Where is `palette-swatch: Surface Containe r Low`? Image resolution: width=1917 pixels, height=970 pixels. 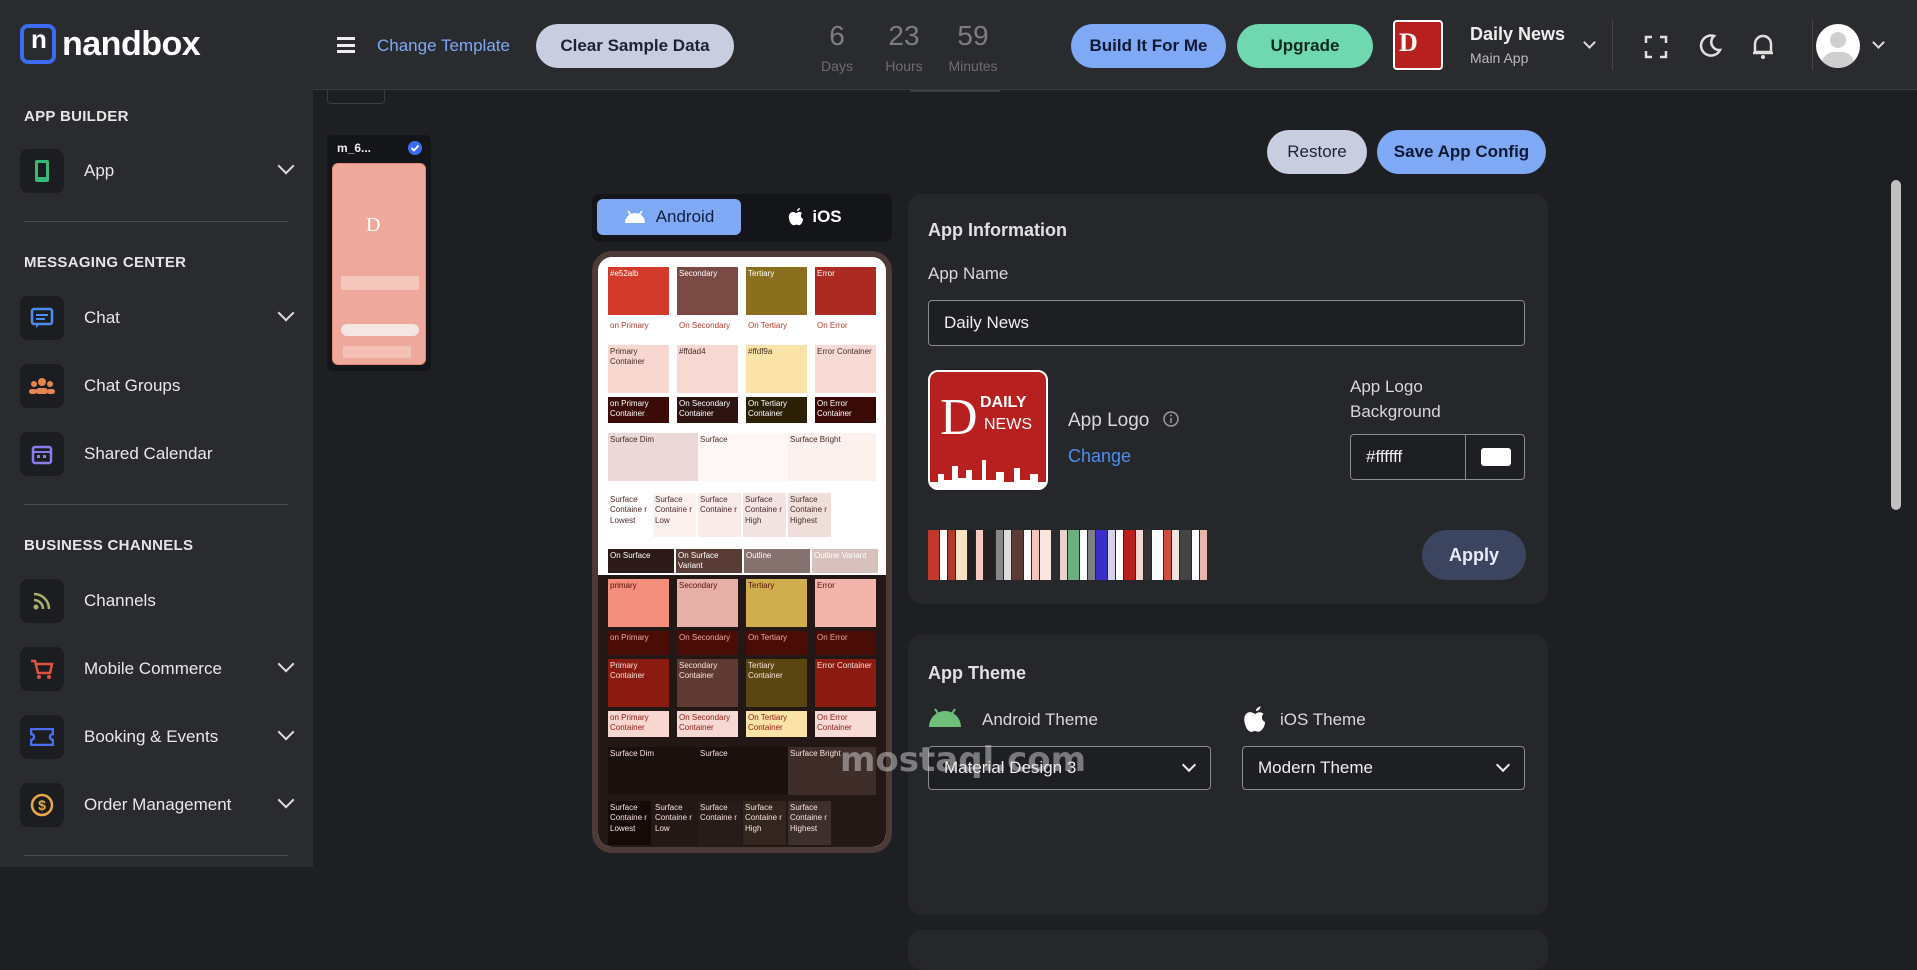
palette-swatch: Surface Containe r Low is located at coordinates (674, 515).